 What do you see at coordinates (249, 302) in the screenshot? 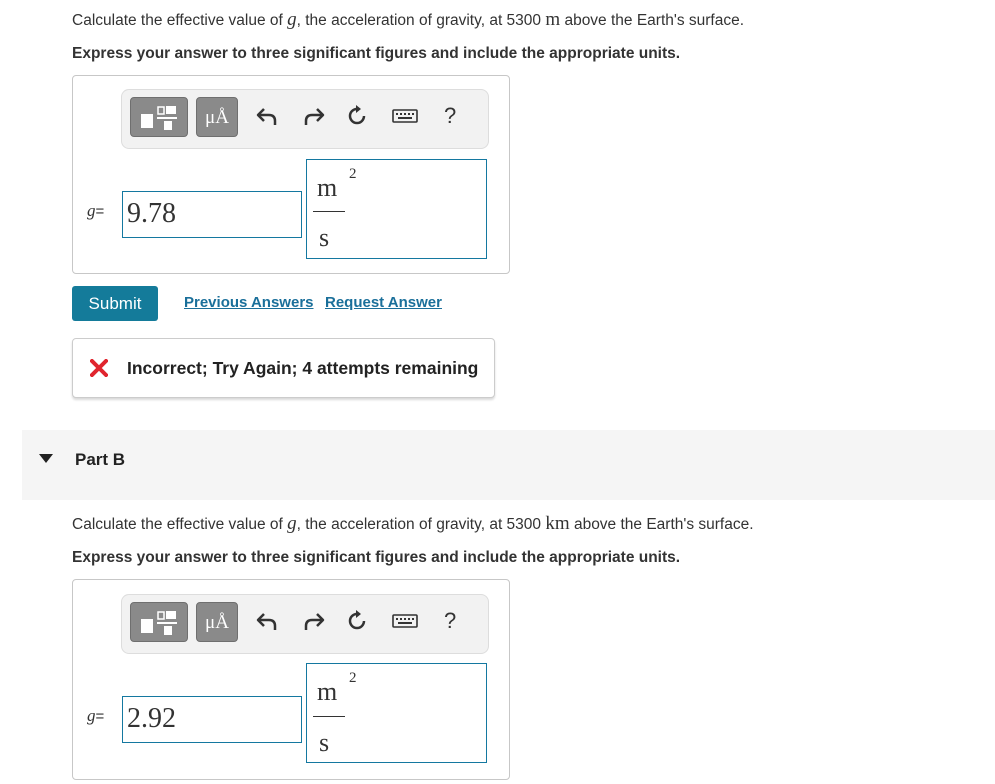
I see `previous-answers-link: Previous Answers` at bounding box center [249, 302].